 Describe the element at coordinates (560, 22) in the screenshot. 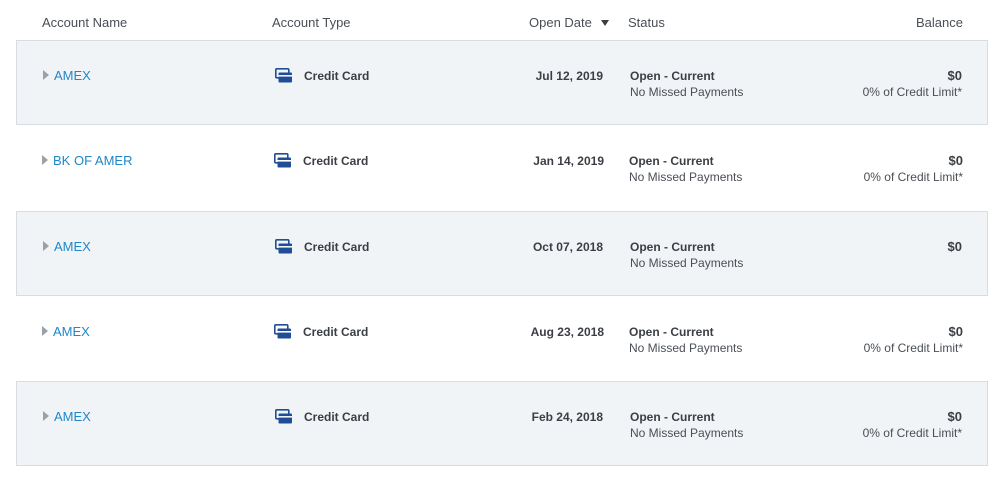

I see `open-date-header-label: Open Date` at that location.